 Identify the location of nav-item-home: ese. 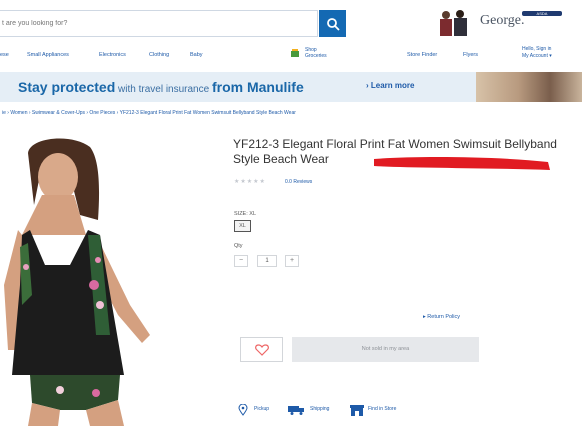
(4, 55).